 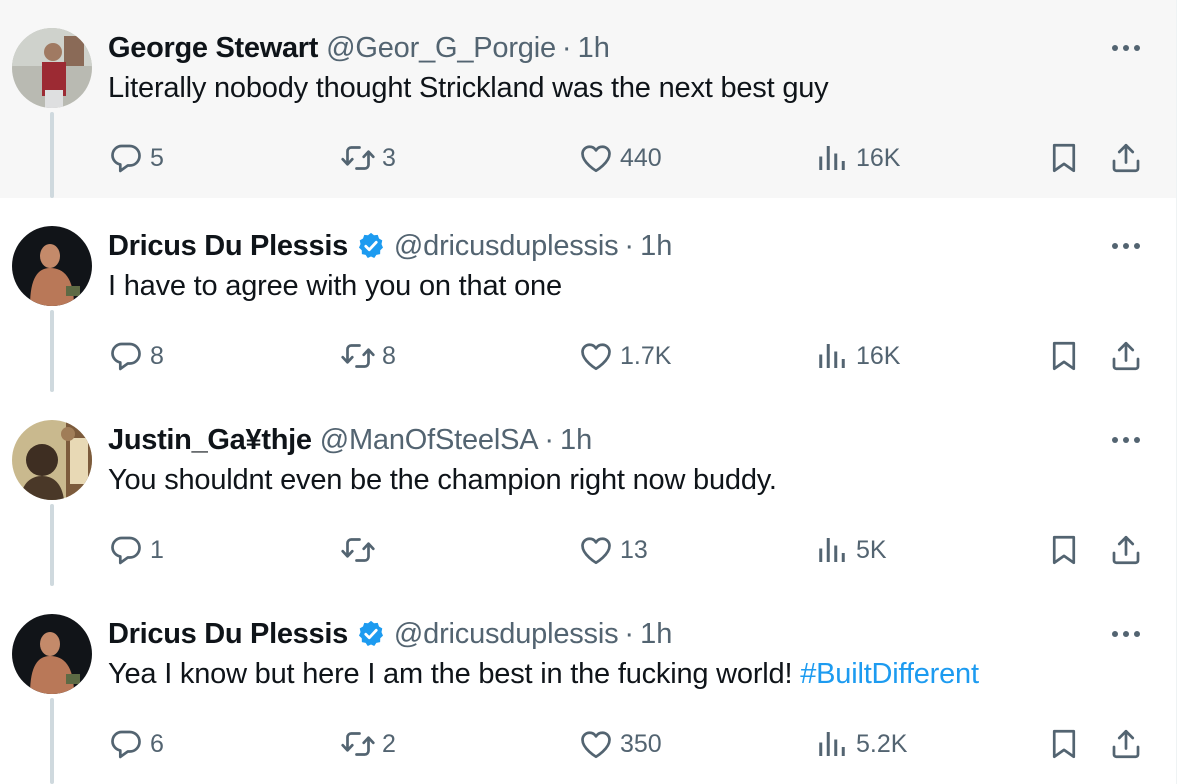 I want to click on column-border, so click(x=1180, y=392).